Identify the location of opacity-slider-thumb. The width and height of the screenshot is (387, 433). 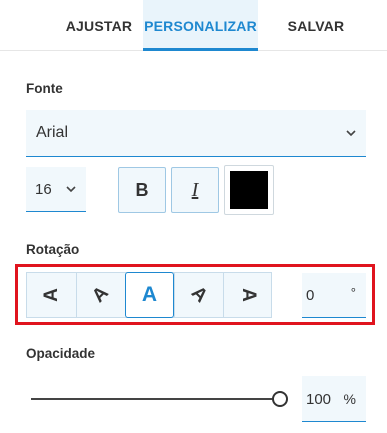
(280, 399).